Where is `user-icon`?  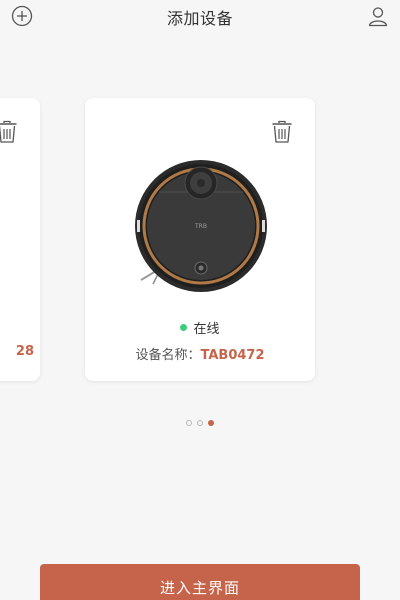
user-icon is located at coordinates (378, 17).